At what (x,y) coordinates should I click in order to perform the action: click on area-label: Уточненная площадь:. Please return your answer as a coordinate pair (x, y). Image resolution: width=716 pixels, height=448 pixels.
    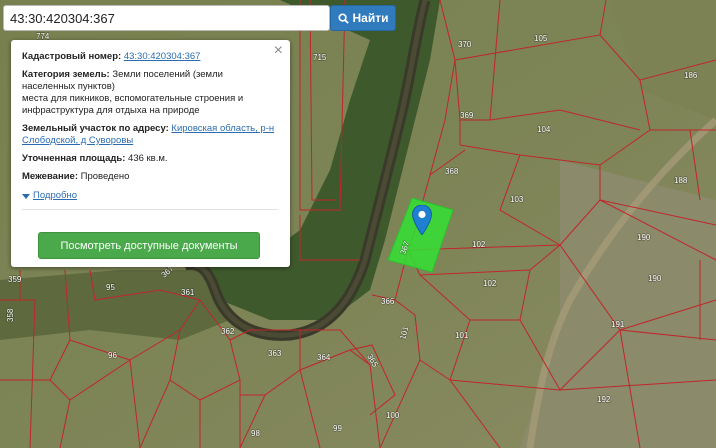
    Looking at the image, I should click on (74, 158).